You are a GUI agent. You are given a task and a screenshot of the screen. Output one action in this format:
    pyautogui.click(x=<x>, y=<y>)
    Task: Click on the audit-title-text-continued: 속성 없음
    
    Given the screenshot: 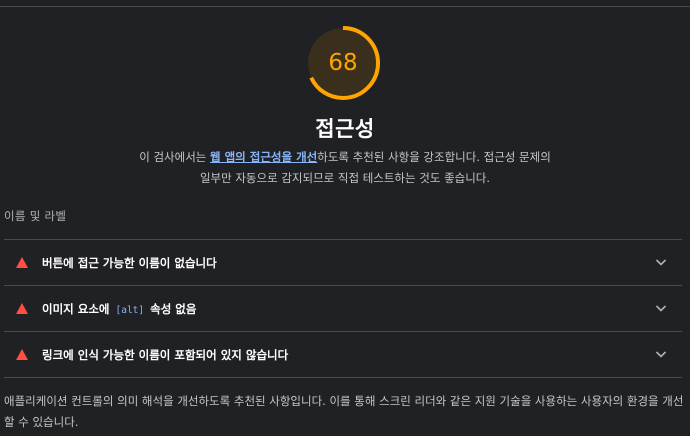 What is the action you would take?
    pyautogui.click(x=171, y=309)
    